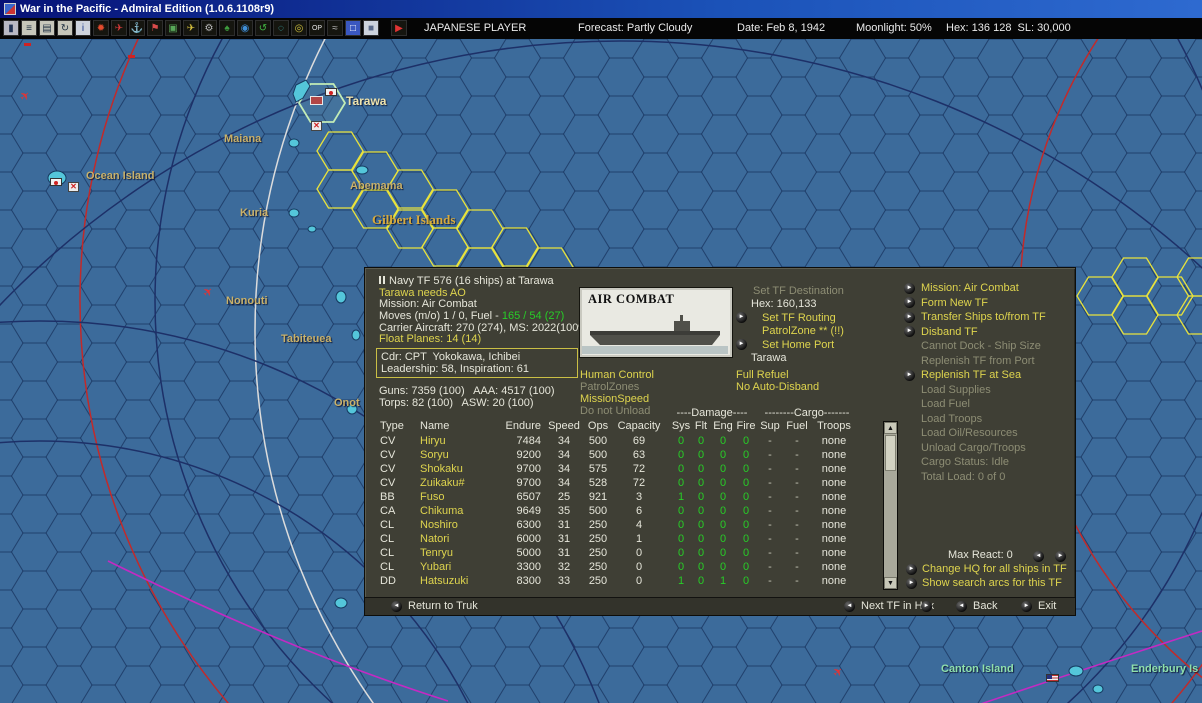 The height and width of the screenshot is (703, 1202). Describe the element at coordinates (639, 426) in the screenshot. I see `column-header-capacity: Capacity` at that location.